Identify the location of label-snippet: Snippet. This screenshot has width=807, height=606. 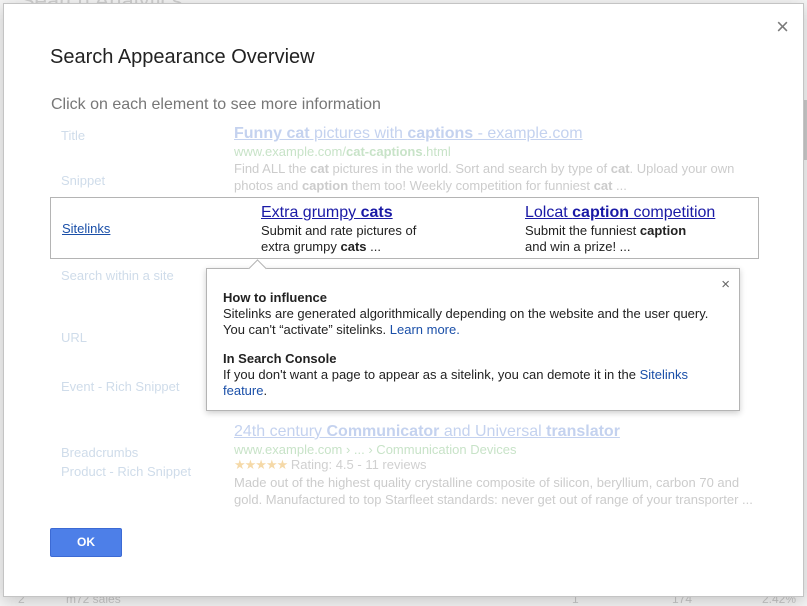
(83, 180).